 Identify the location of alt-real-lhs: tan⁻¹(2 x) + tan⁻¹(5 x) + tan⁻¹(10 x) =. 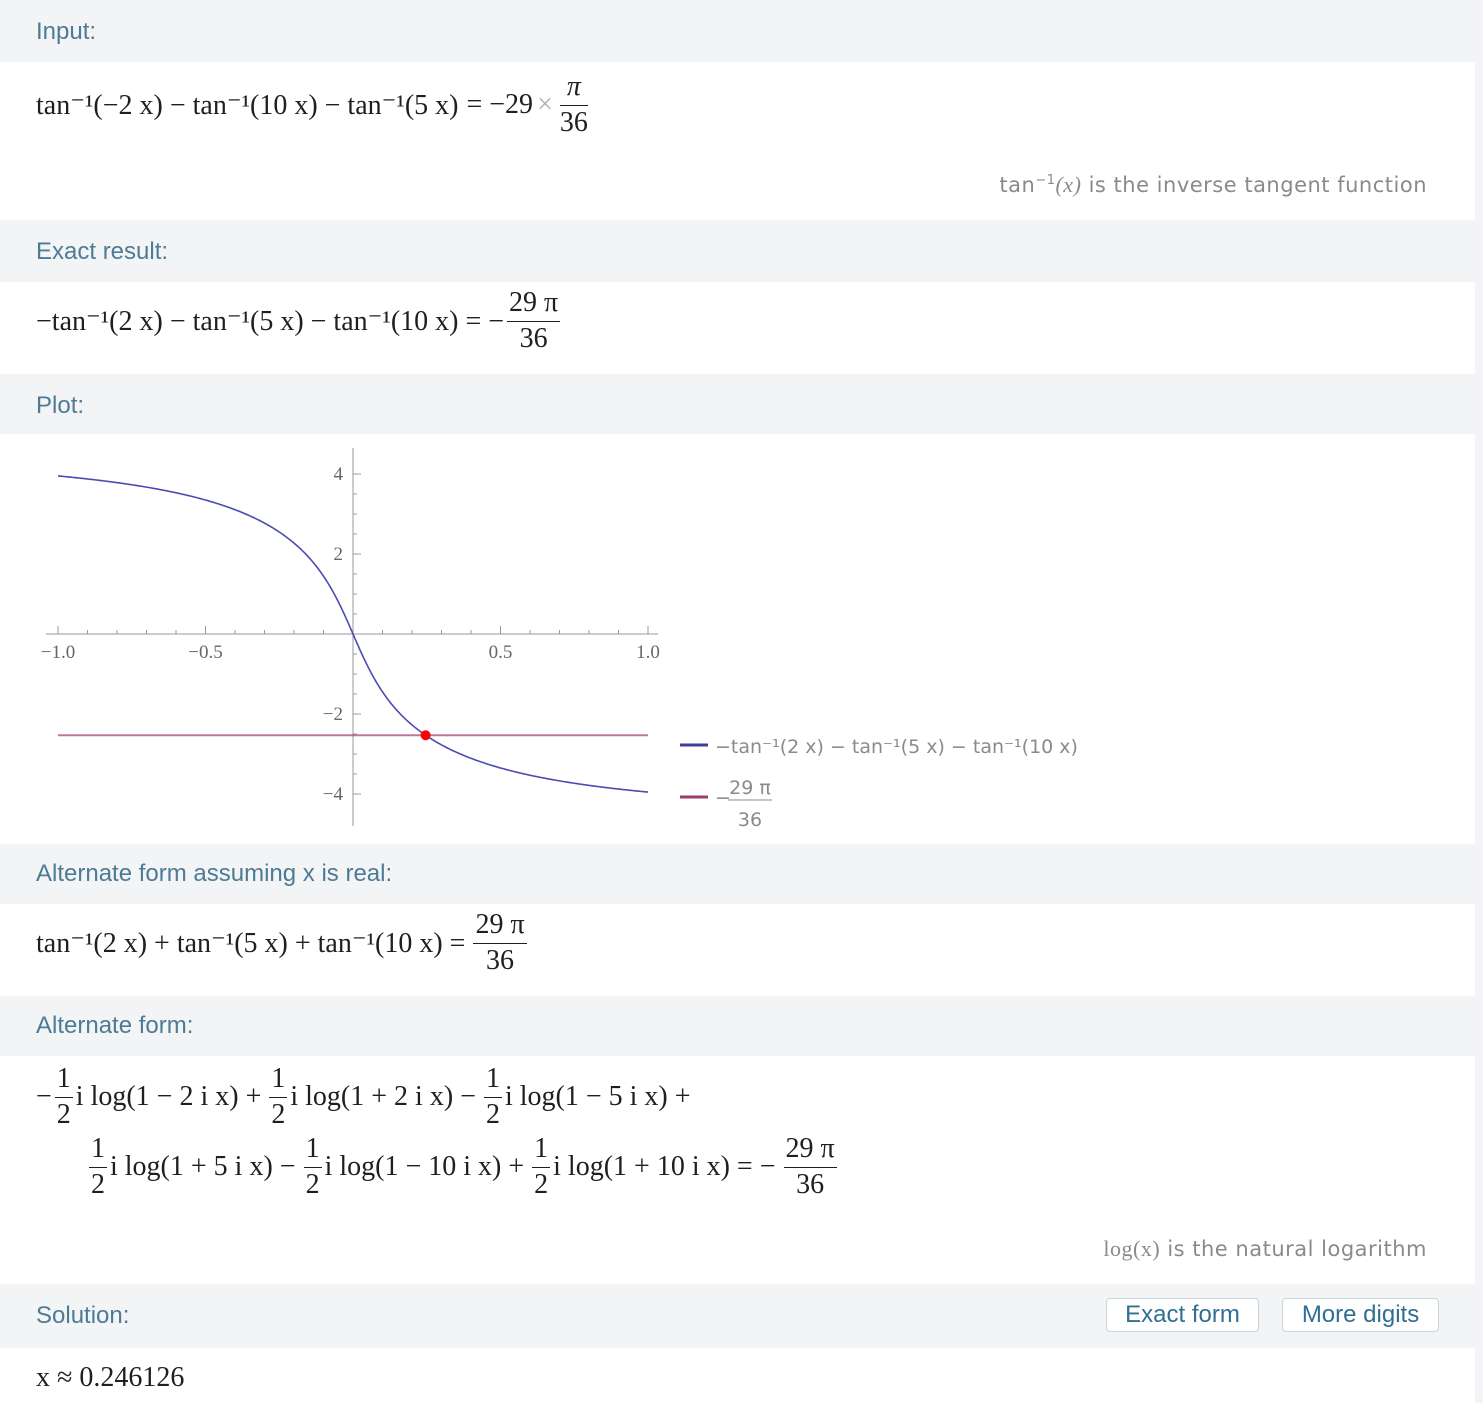
(251, 944).